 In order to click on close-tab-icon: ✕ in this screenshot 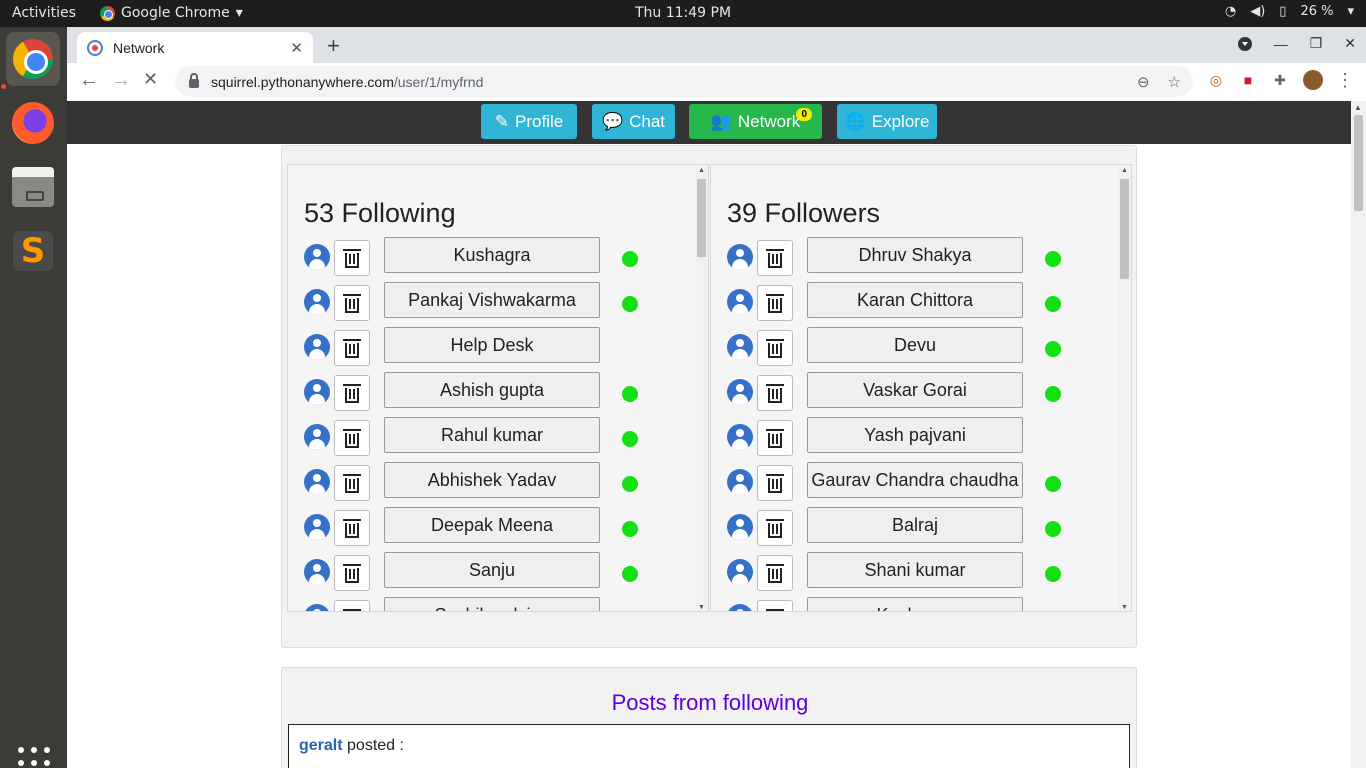, I will do `click(296, 48)`.